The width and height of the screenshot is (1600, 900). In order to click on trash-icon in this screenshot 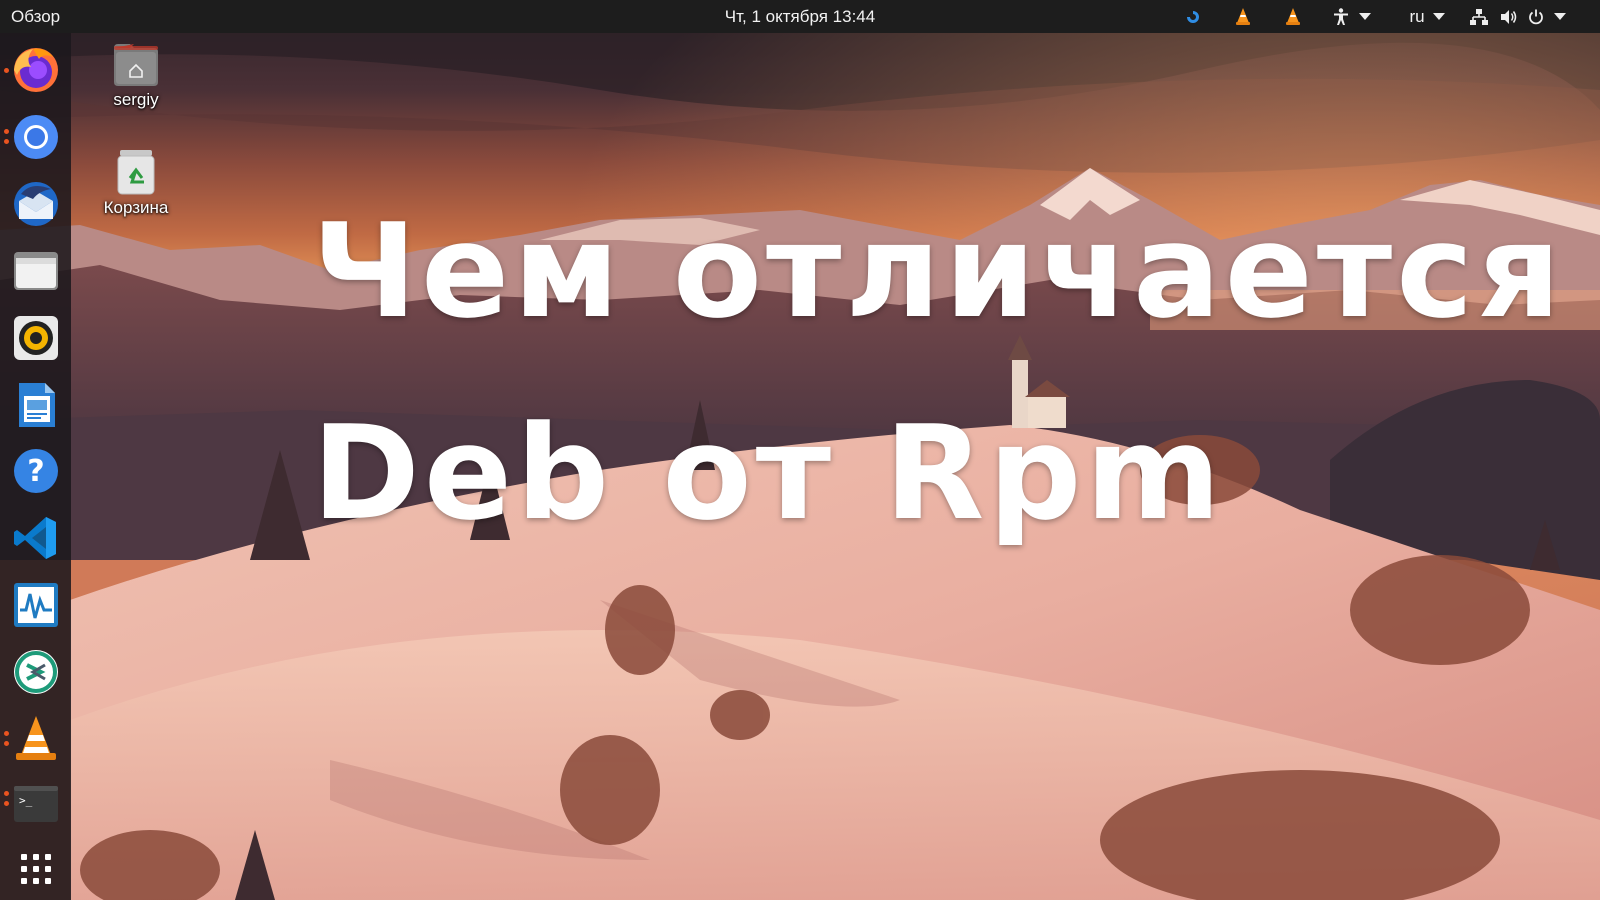, I will do `click(136, 172)`.